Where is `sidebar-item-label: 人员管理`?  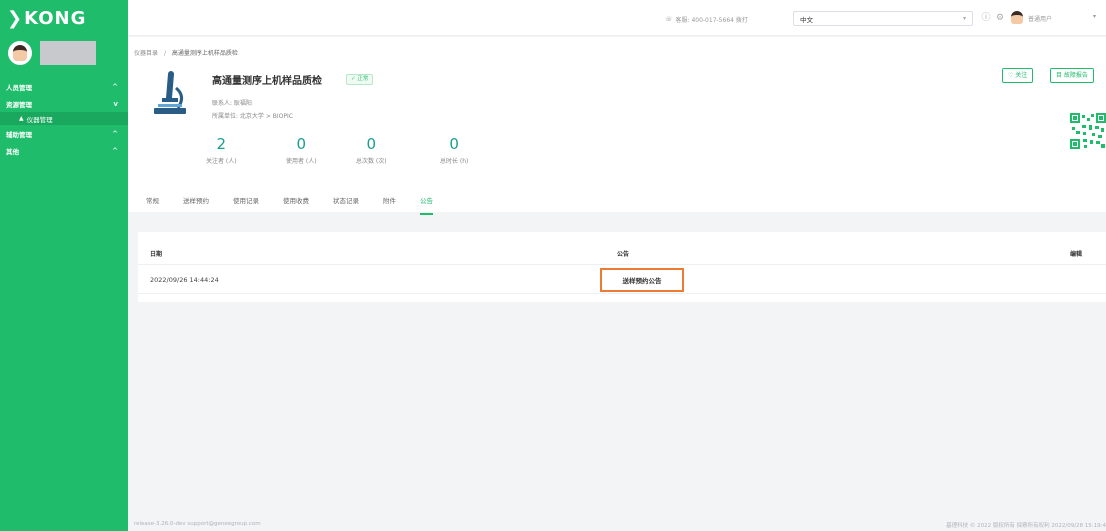
sidebar-item-label: 人员管理 is located at coordinates (19, 87).